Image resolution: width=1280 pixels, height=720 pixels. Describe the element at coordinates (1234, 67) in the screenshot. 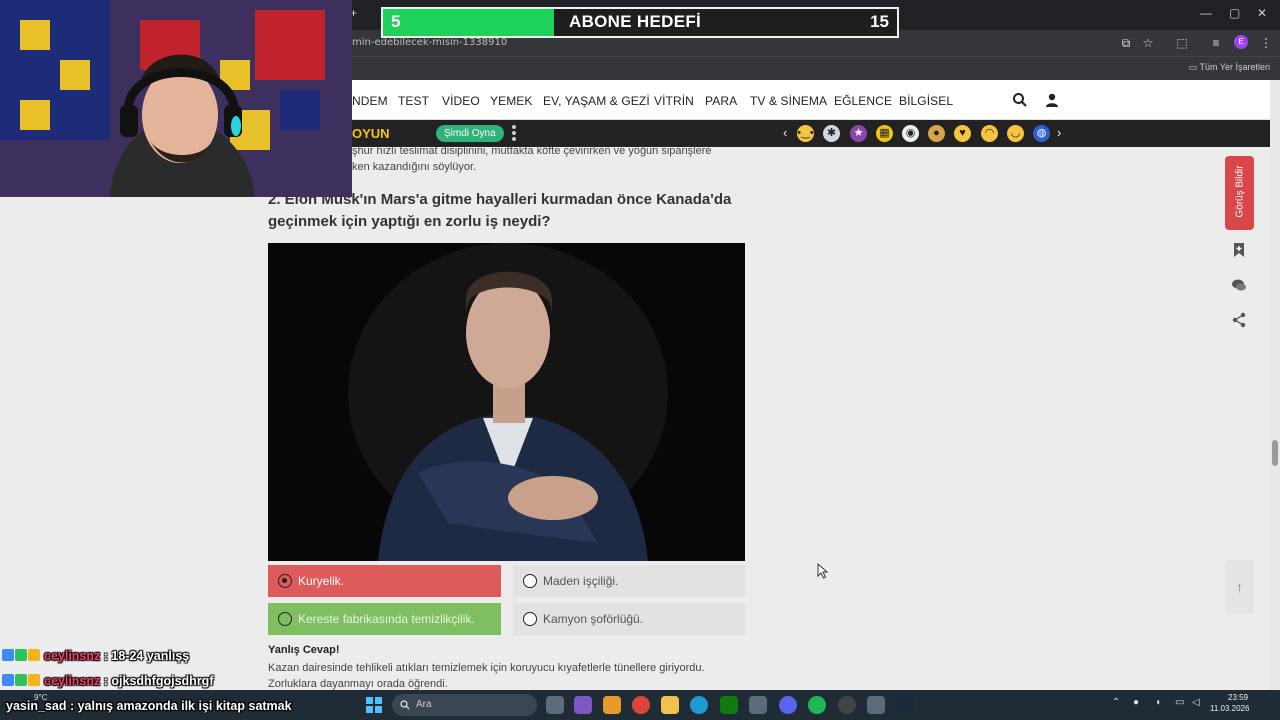

I see `all-bookmarks-label: Tüm Yer İşaretleri` at that location.